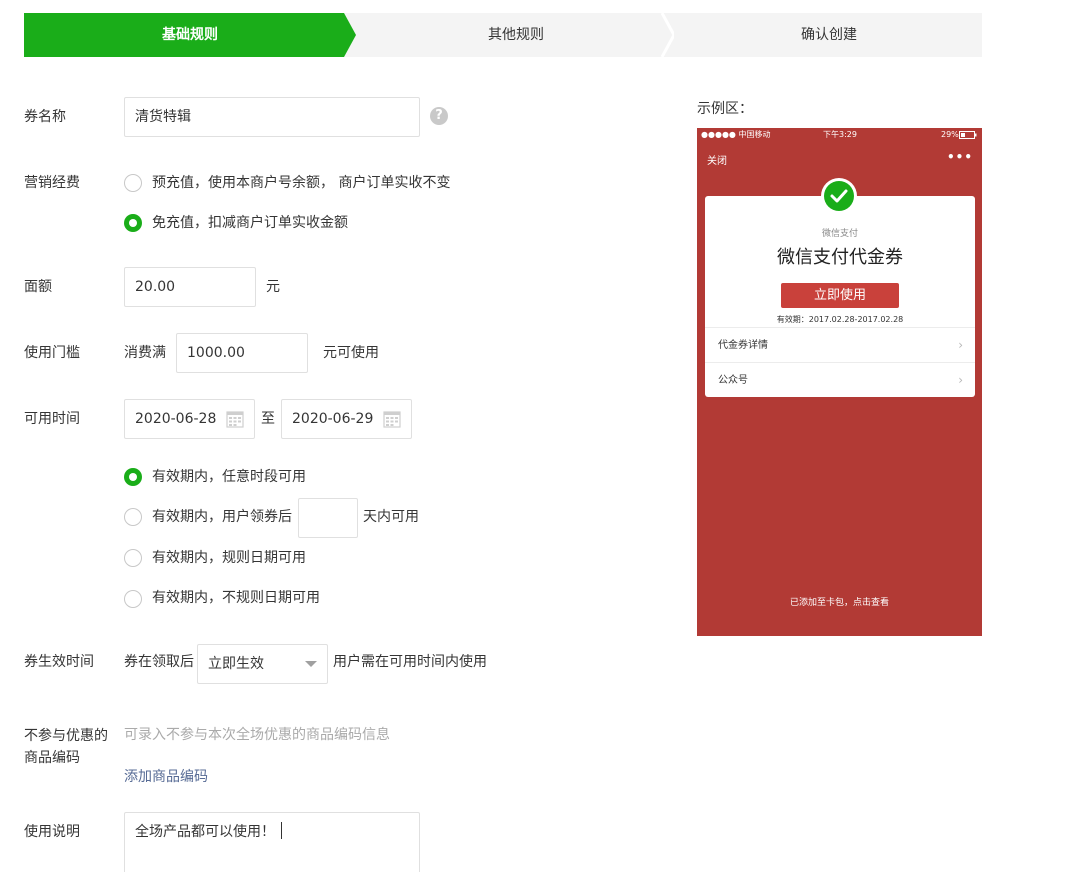 The width and height of the screenshot is (1089, 872). I want to click on coupon-name-input: 清货特辑, so click(272, 117).